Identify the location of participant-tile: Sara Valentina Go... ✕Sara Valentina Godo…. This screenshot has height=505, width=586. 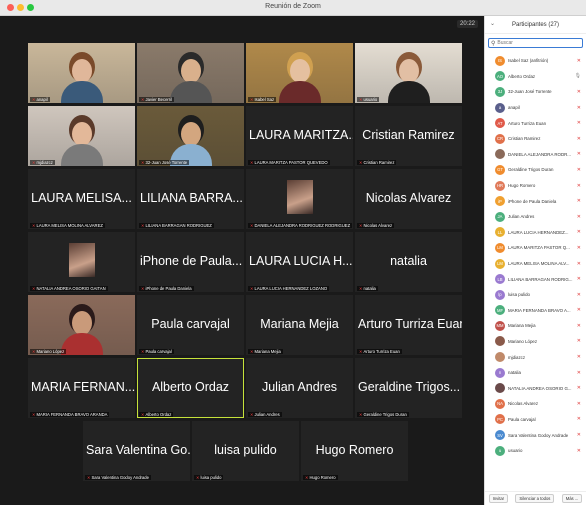
(136, 451).